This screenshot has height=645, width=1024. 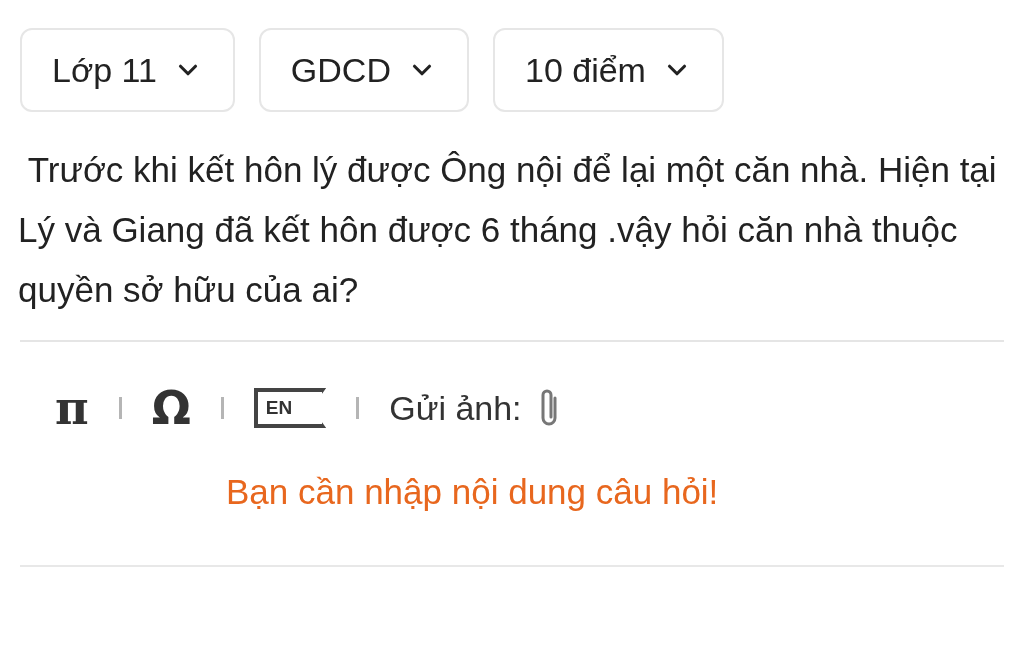 What do you see at coordinates (472, 492) in the screenshot?
I see `error-message: Bạn cần nhập nội dung câu hỏi!` at bounding box center [472, 492].